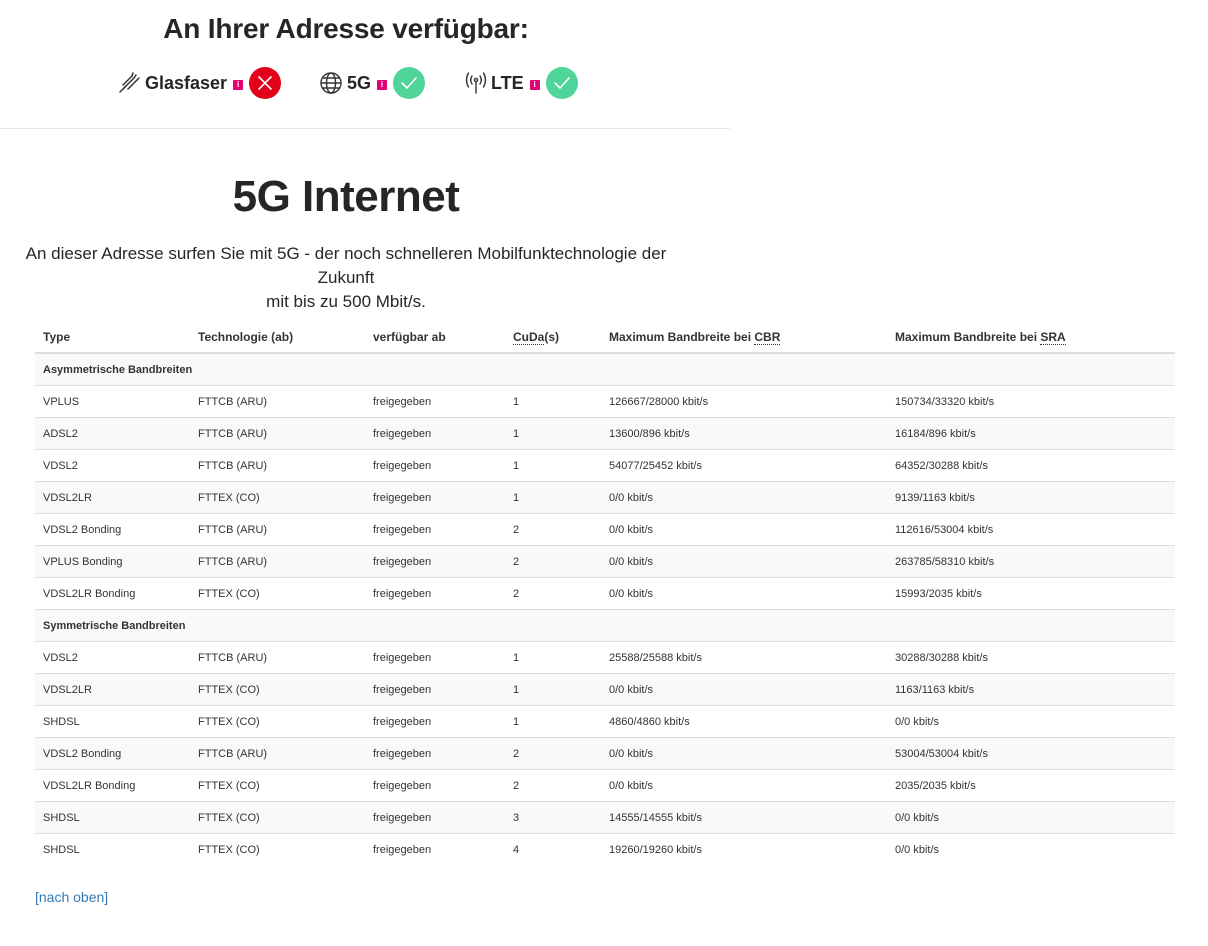  What do you see at coordinates (767, 337) in the screenshot?
I see `cbr-abbr: CBR` at bounding box center [767, 337].